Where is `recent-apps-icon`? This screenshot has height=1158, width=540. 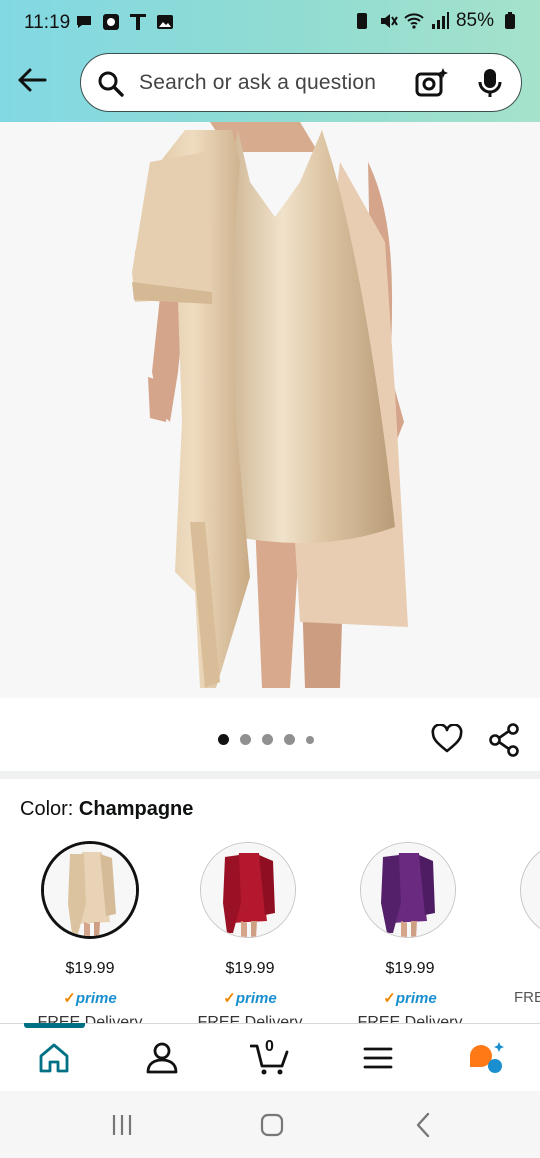 recent-apps-icon is located at coordinates (122, 1125).